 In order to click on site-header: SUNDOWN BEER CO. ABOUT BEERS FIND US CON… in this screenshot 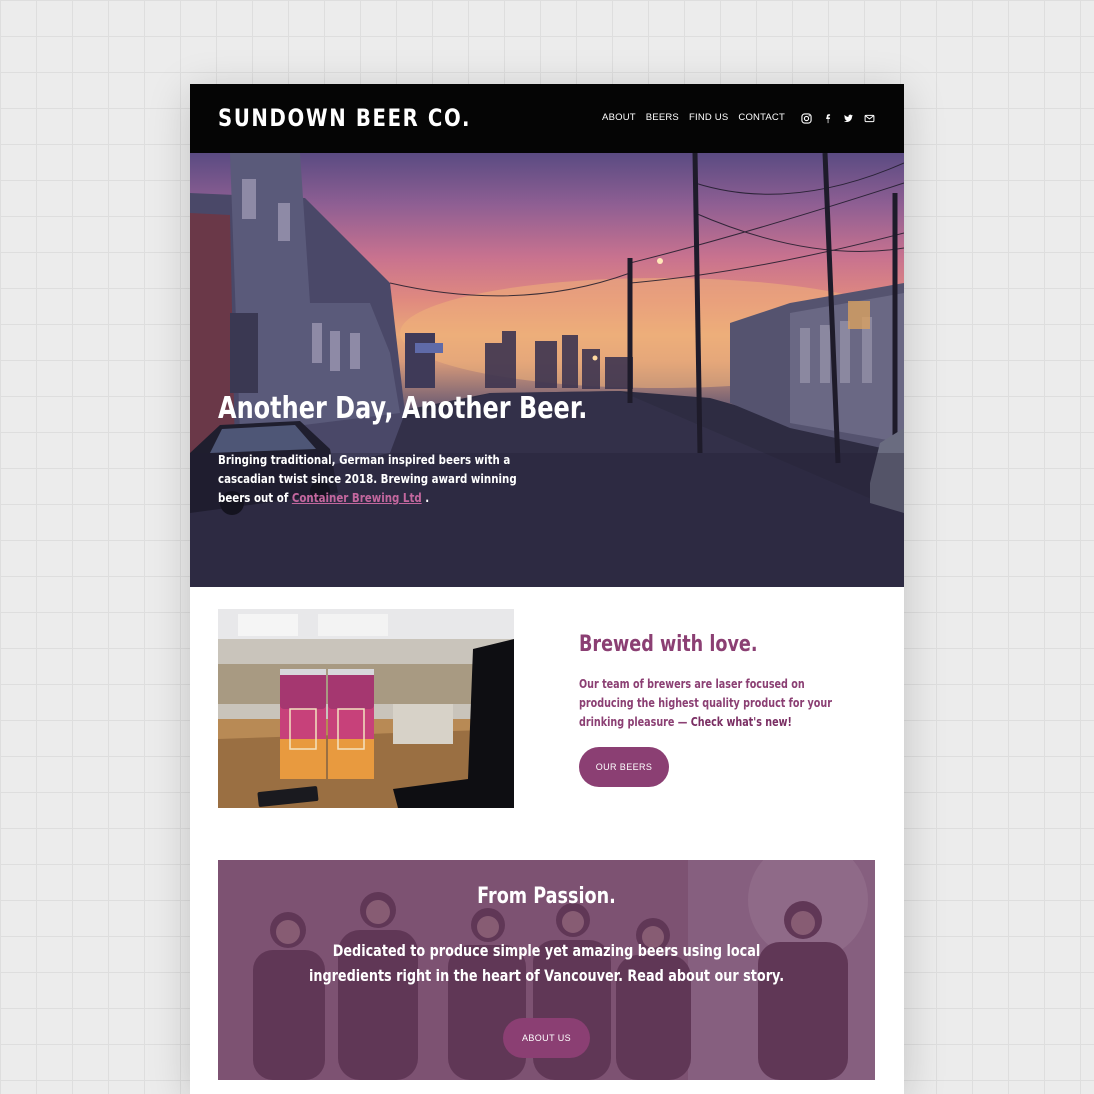, I will do `click(547, 118)`.